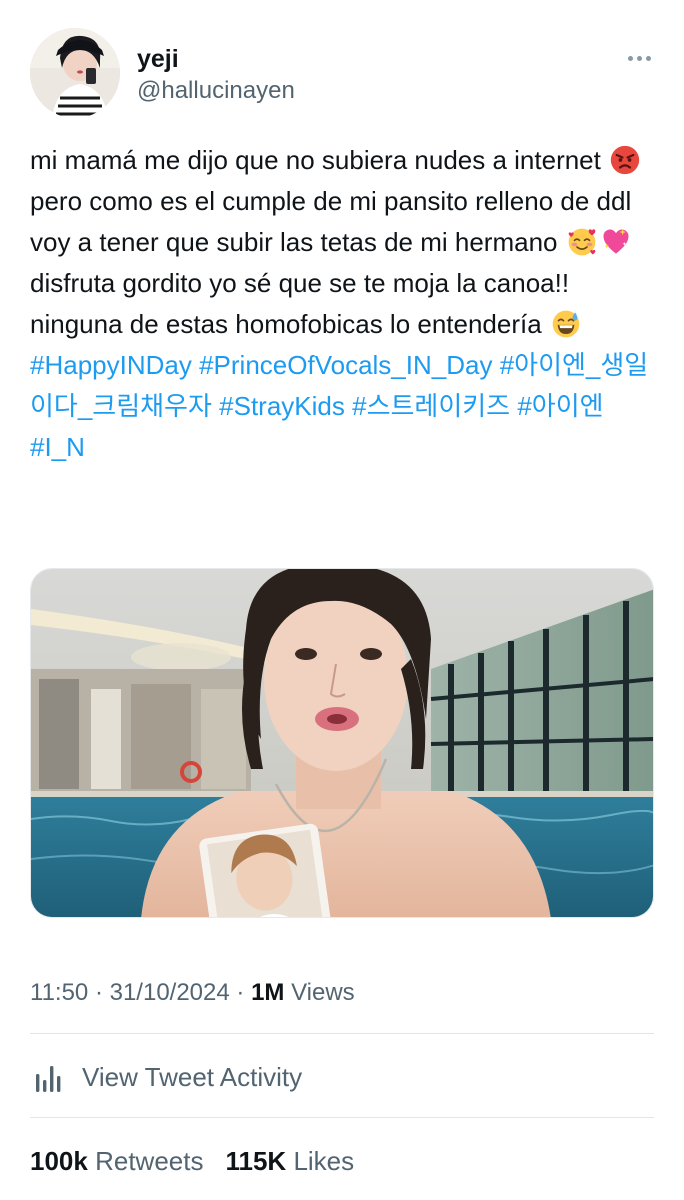 This screenshot has height=1200, width=684. I want to click on view-tweet-activity-button: View Tweet Activity, so click(166, 1077).